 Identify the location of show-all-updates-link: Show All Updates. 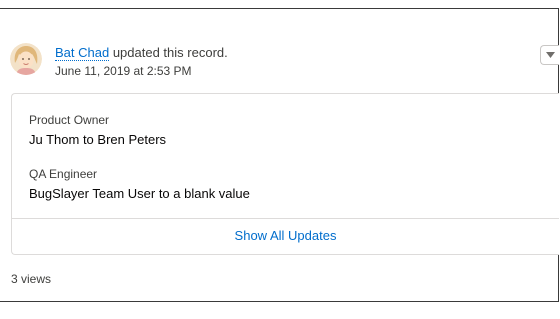
(285, 235).